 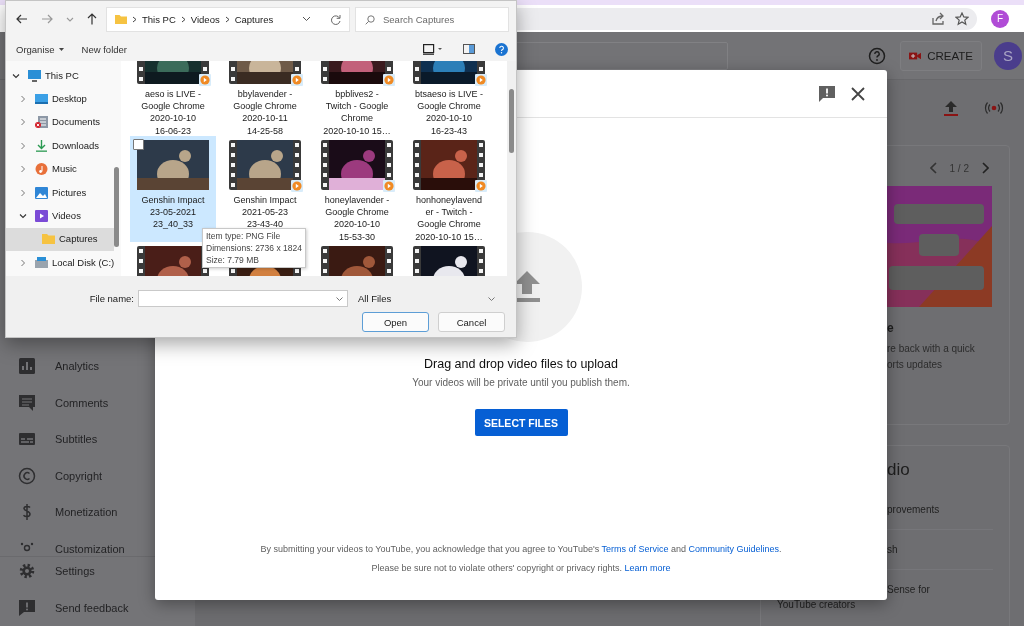 I want to click on file-item: btsaeso is LIVE - Google Chrome 2020-10-10 16-23-43, so click(x=449, y=98).